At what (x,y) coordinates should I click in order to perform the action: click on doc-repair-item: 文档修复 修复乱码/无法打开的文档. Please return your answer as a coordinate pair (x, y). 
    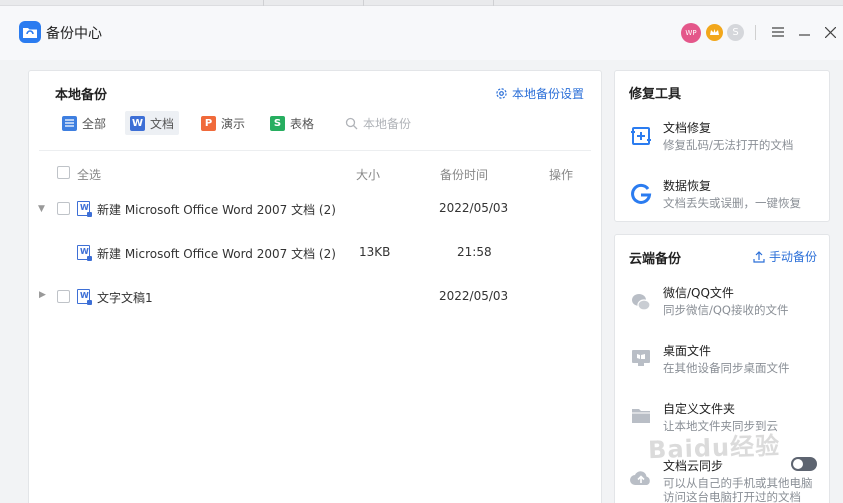
    Looking at the image, I should click on (722, 145).